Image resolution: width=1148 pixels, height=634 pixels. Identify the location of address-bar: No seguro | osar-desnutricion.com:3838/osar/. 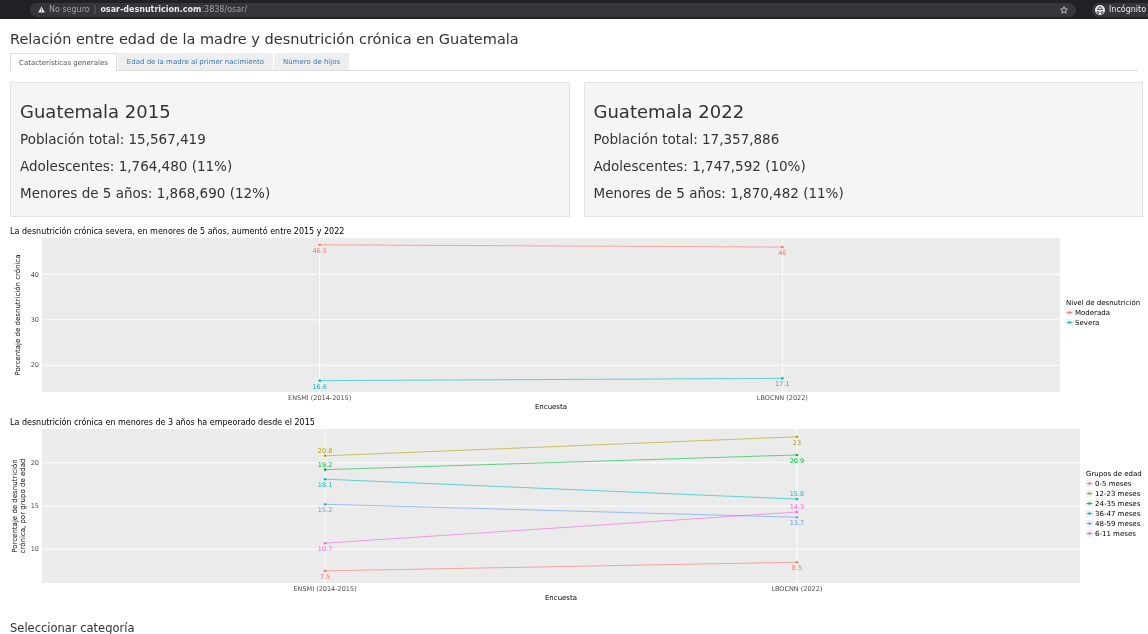
(553, 9).